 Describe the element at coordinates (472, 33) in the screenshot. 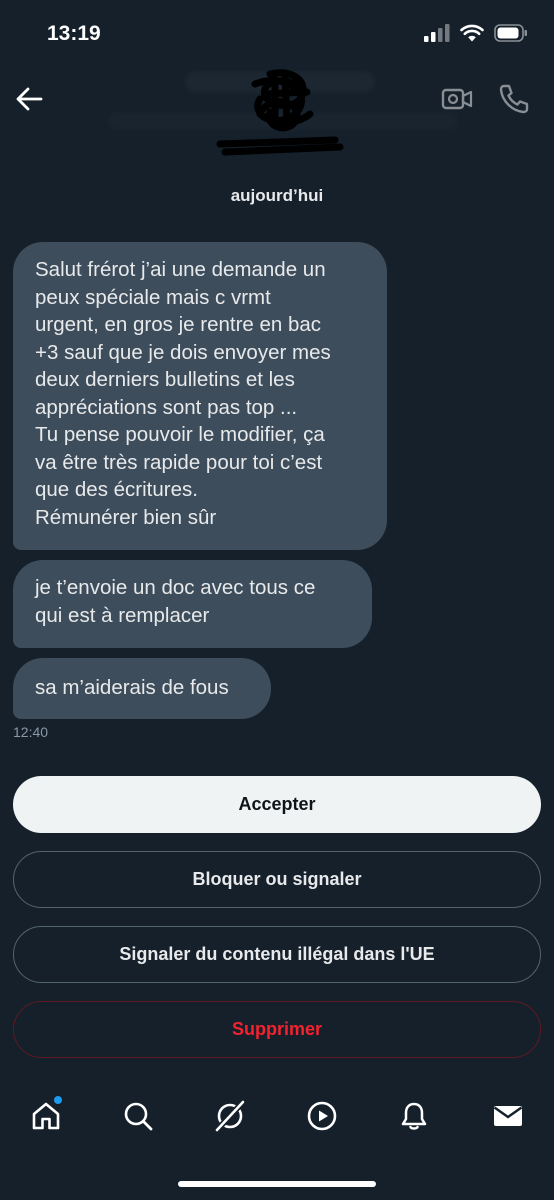

I see `wifi-icon` at that location.